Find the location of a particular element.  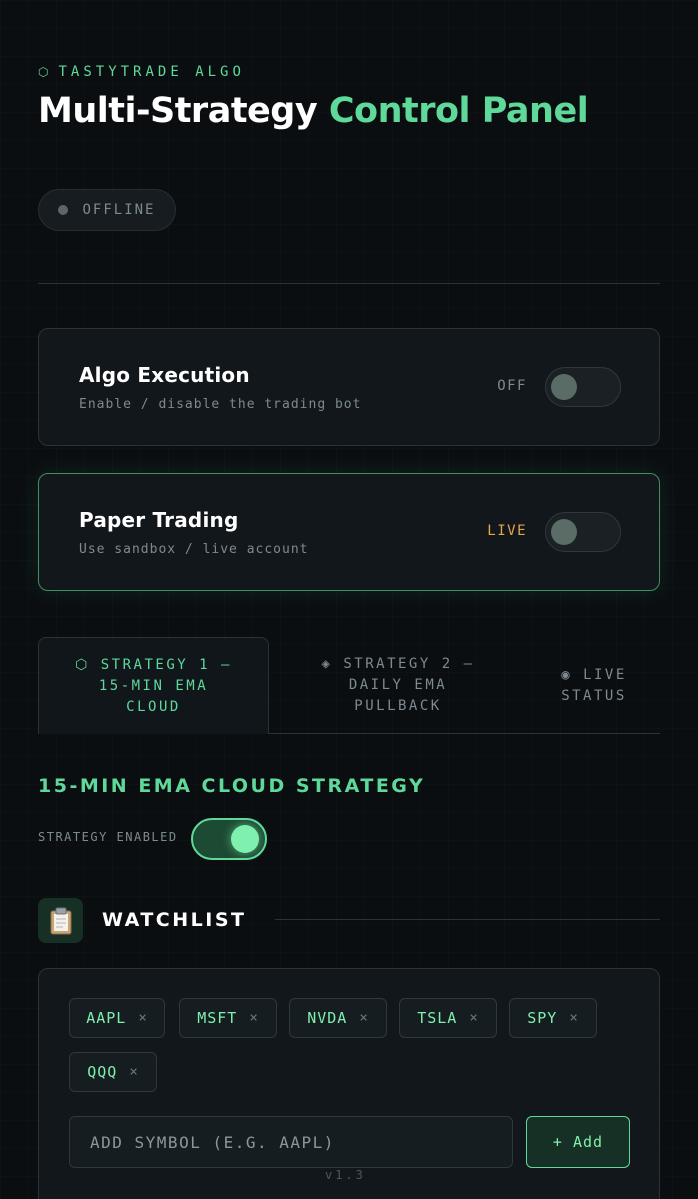

symbol-chip: QQQ × is located at coordinates (113, 1072).